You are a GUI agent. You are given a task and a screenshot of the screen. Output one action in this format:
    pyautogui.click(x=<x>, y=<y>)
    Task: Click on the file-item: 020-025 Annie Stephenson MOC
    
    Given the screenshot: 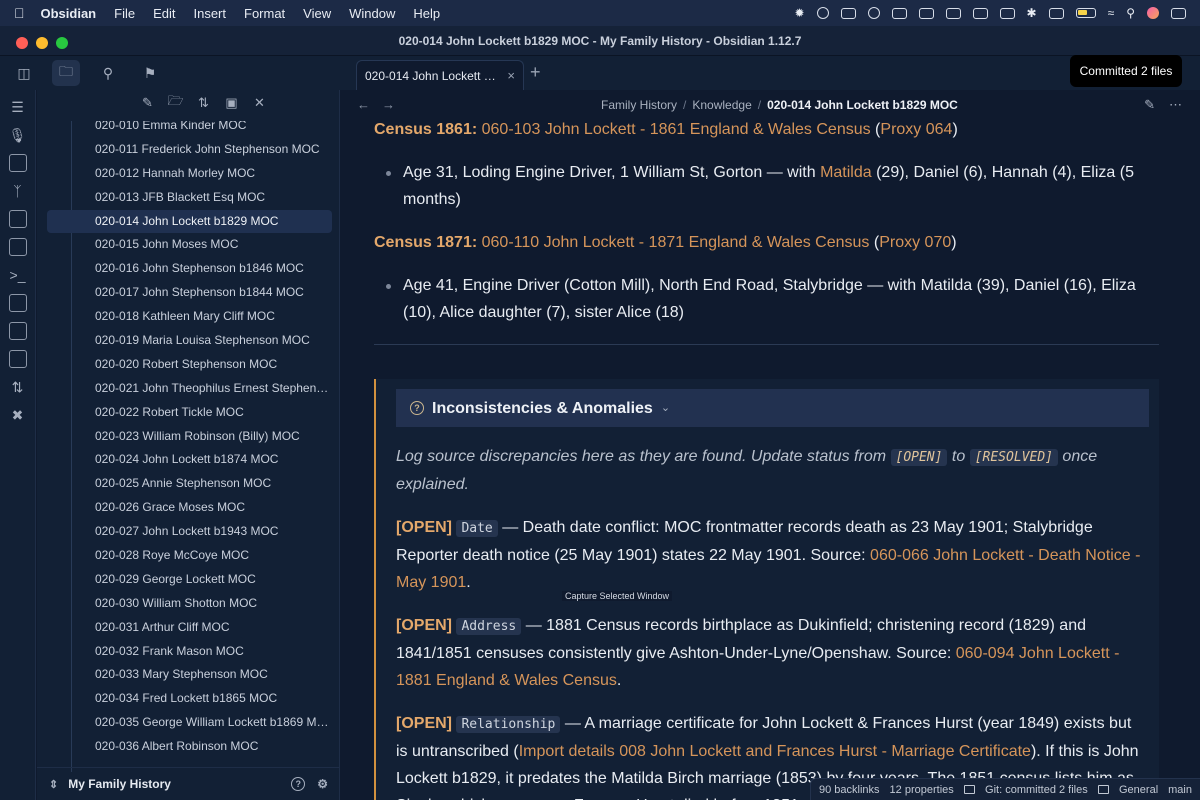 What is the action you would take?
    pyautogui.click(x=184, y=484)
    